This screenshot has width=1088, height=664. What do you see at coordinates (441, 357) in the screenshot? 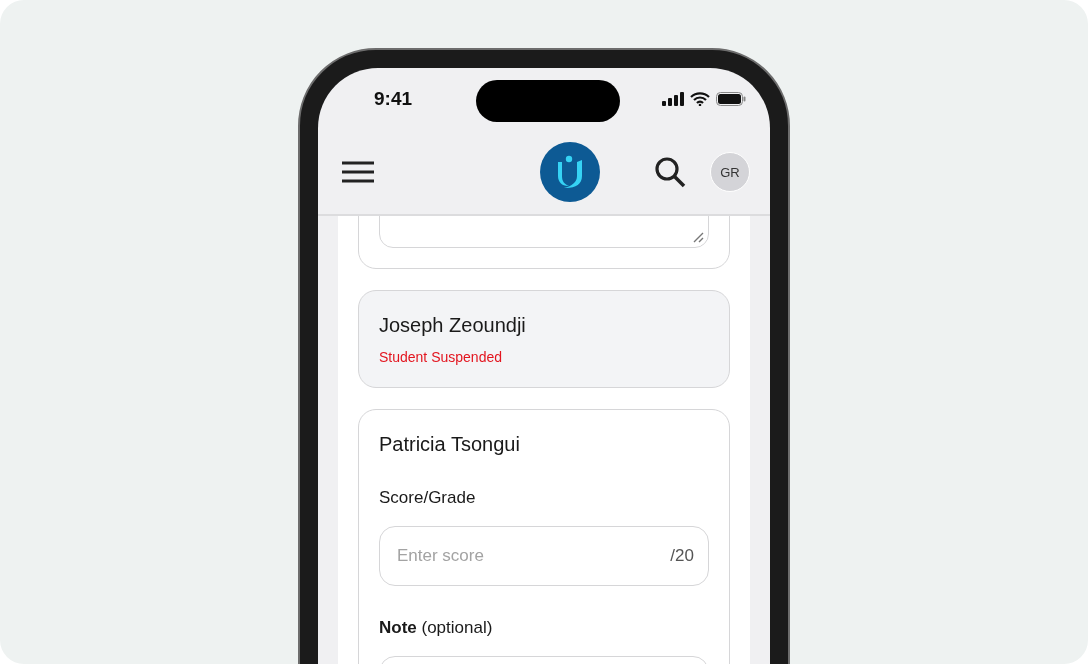
I see `suspended-status: Student Suspended` at bounding box center [441, 357].